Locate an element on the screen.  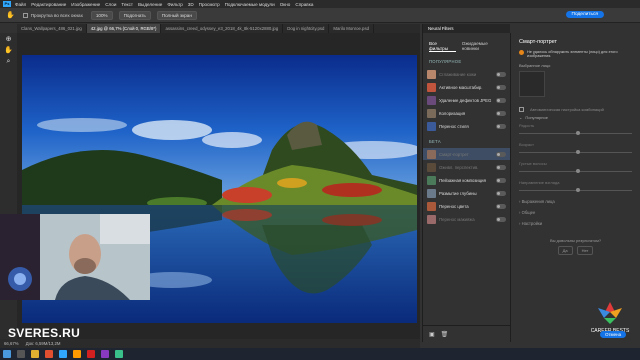
cancel-button: Отмена is located at coordinates (613, 334).